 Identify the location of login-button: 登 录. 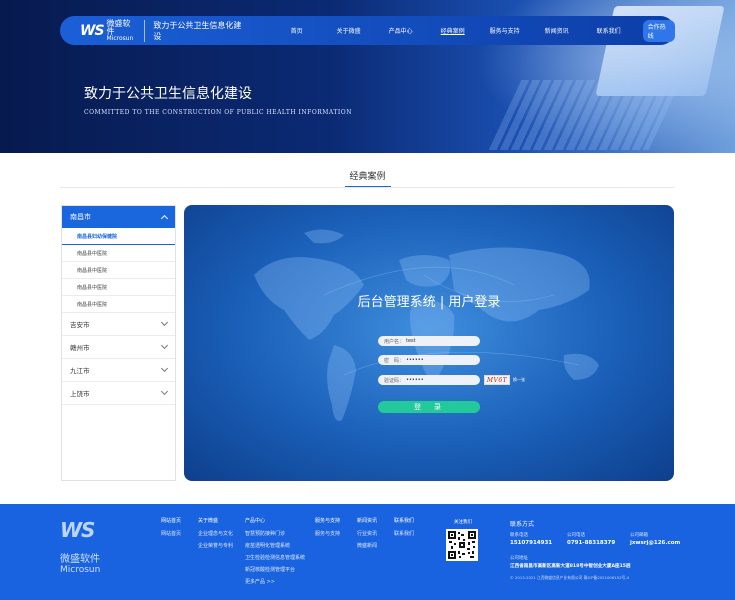
(429, 407).